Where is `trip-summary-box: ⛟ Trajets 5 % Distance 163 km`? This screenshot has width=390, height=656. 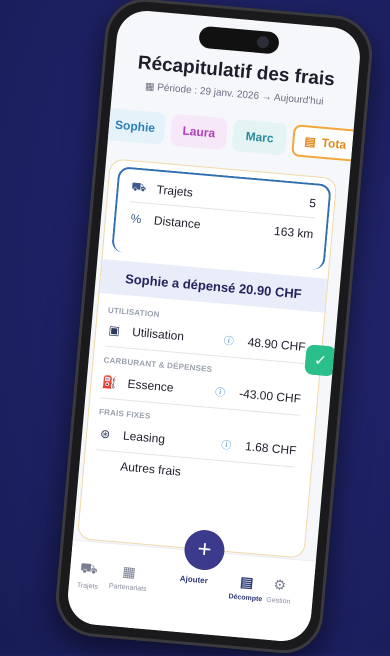 trip-summary-box: ⛟ Trajets 5 % Distance 163 km is located at coordinates (221, 218).